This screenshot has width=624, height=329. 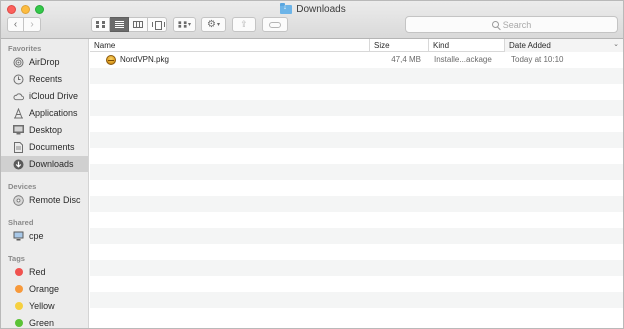 I want to click on yellow-tag-dot-icon, so click(x=19, y=306).